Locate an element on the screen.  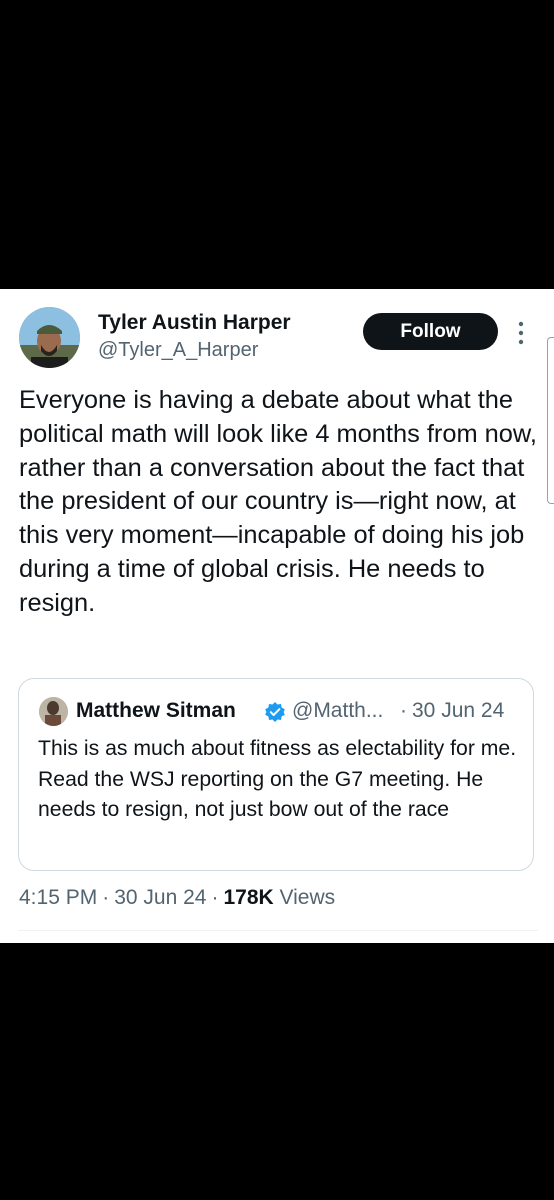
follow-button: Follow is located at coordinates (430, 331).